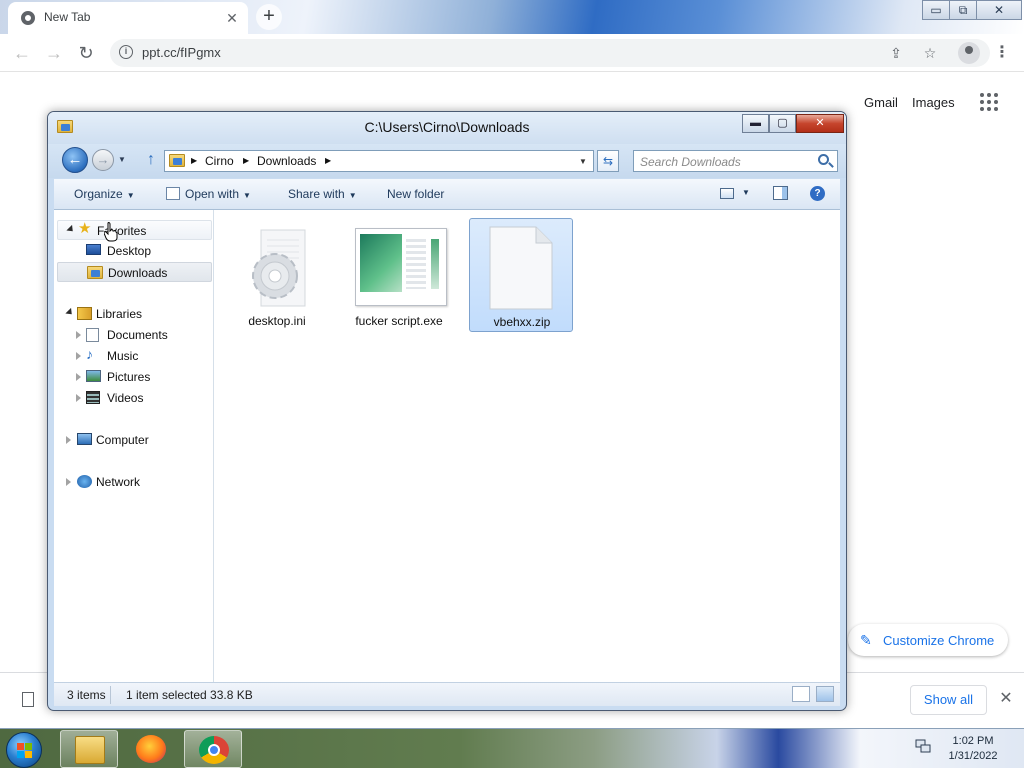  I want to click on folder-icon, so click(177, 160).